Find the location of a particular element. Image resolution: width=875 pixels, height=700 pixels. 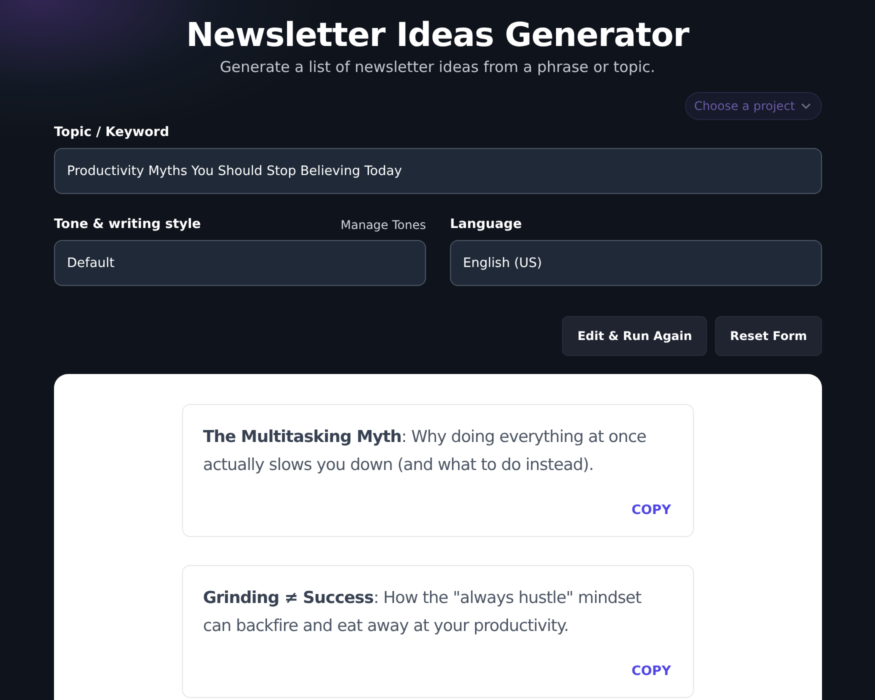

reset-button: Reset Form is located at coordinates (768, 336).